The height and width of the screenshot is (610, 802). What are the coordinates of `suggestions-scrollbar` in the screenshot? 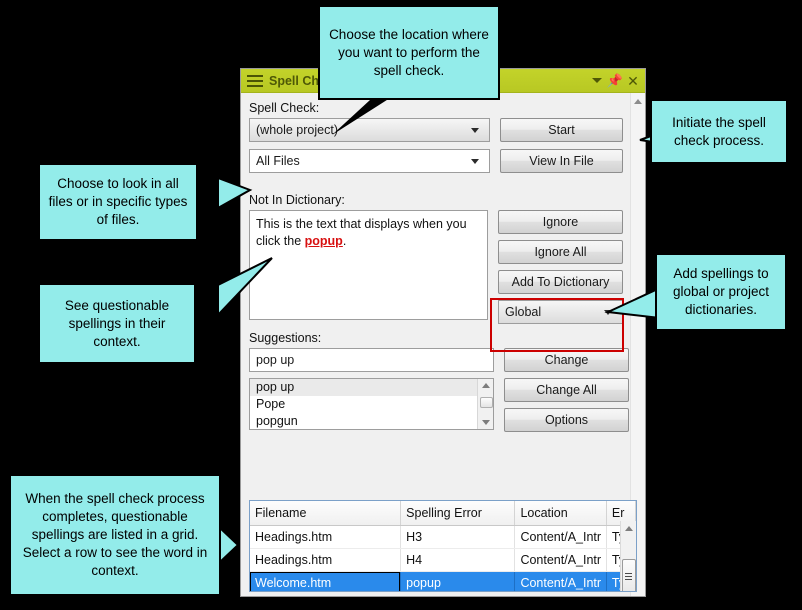 It's located at (485, 404).